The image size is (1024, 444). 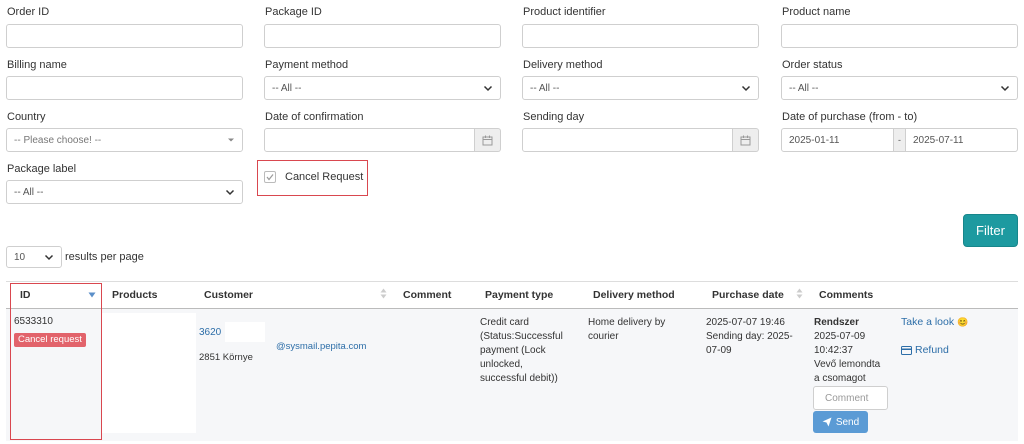 I want to click on column-header-comments: Comments, so click(x=846, y=295).